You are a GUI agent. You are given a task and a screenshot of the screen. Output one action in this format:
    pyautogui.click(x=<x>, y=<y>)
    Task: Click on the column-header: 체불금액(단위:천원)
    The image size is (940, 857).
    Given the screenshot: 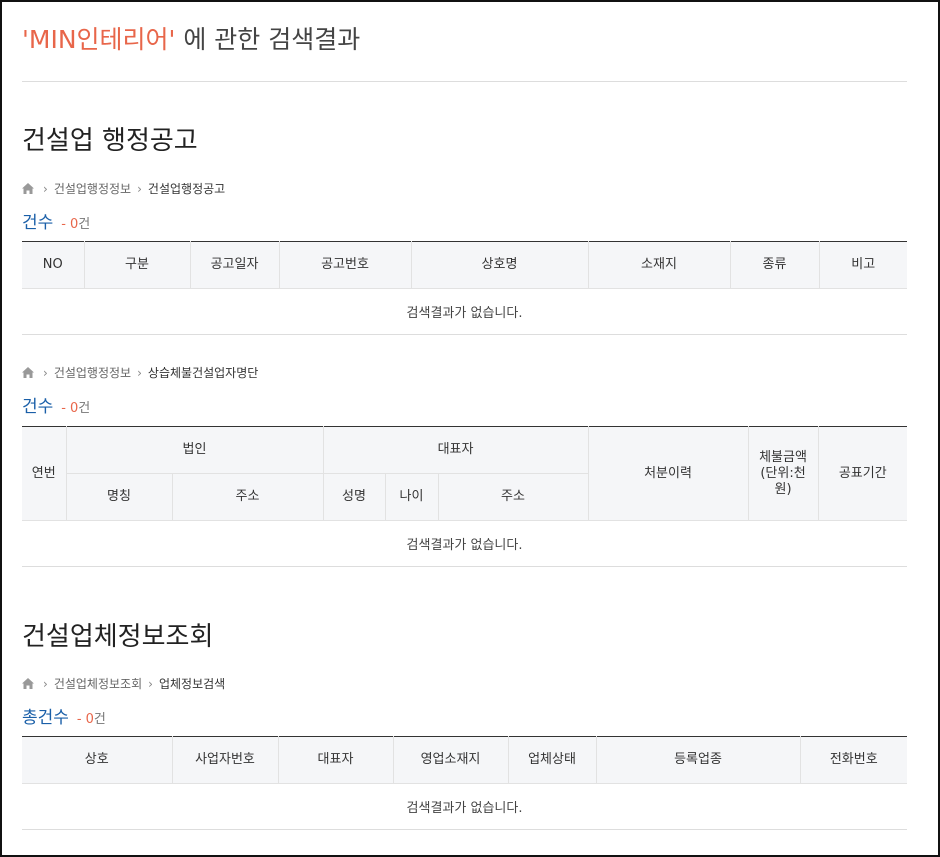 What is the action you would take?
    pyautogui.click(x=783, y=473)
    